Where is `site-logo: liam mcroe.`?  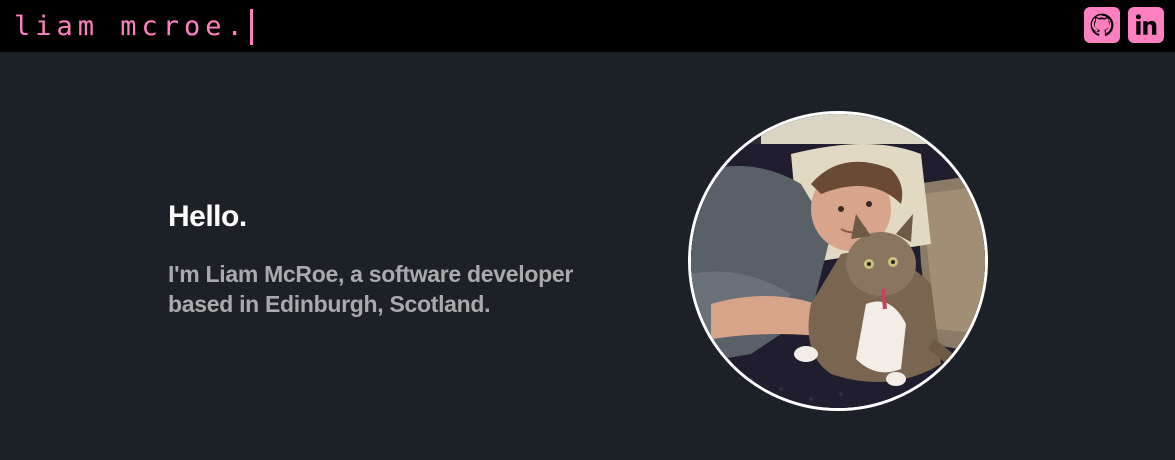 site-logo: liam mcroe. is located at coordinates (133, 27).